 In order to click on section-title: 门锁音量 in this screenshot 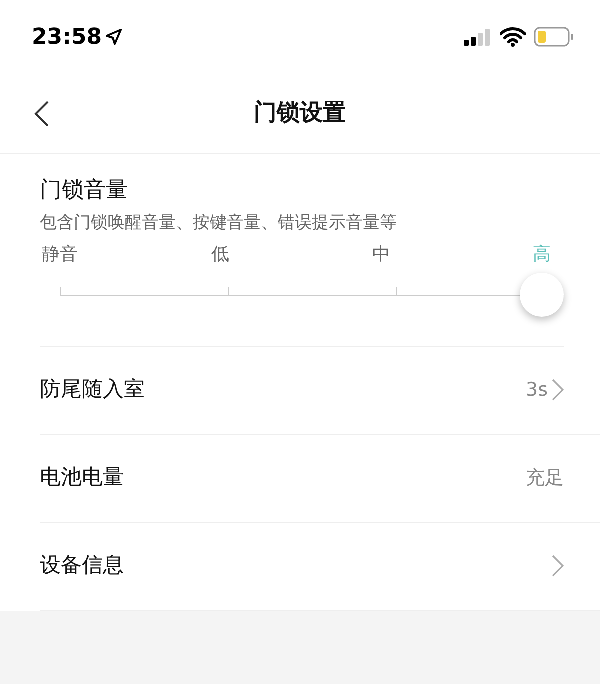, I will do `click(84, 191)`.